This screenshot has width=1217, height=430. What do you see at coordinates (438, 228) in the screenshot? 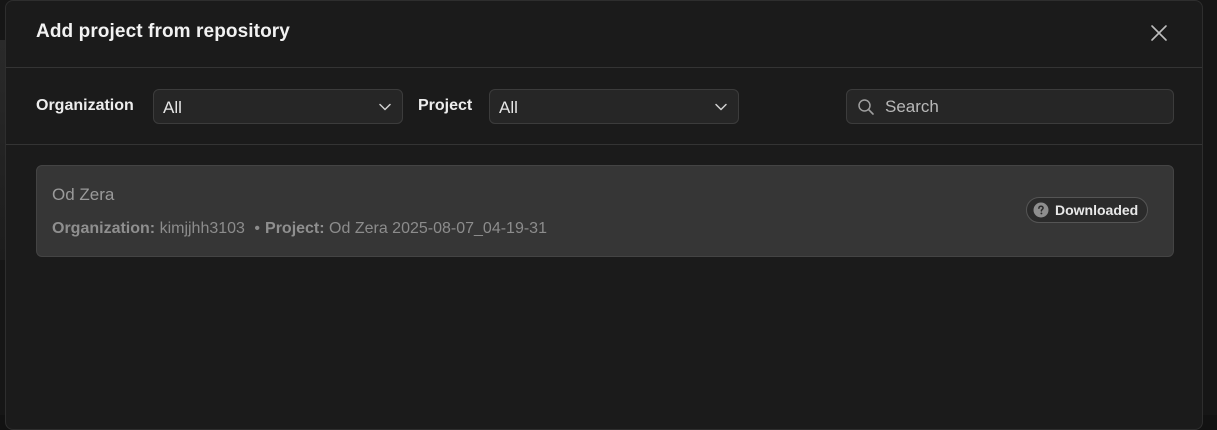
I see `project-meta-value: Od Zera 2025-08-07_04-19-31` at bounding box center [438, 228].